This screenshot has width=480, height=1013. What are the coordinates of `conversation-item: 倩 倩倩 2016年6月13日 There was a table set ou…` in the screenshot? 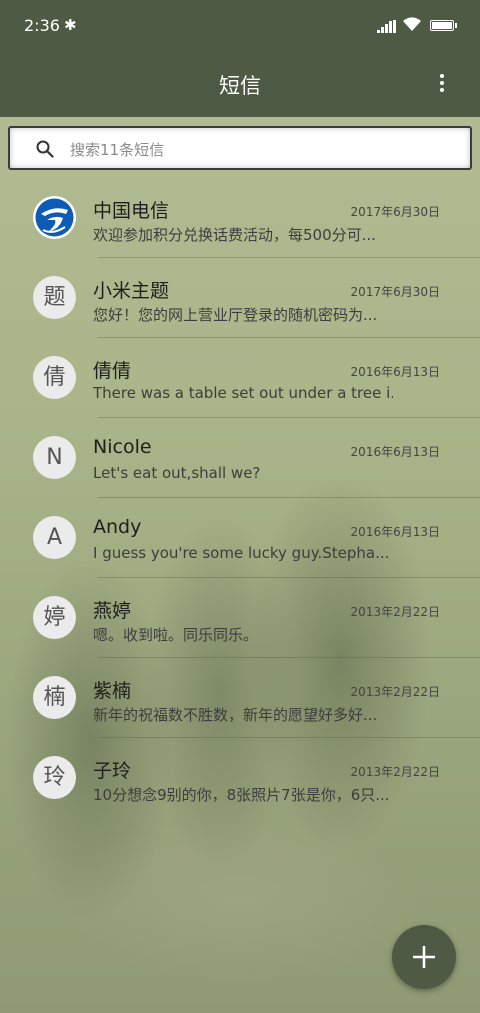 It's located at (240, 378).